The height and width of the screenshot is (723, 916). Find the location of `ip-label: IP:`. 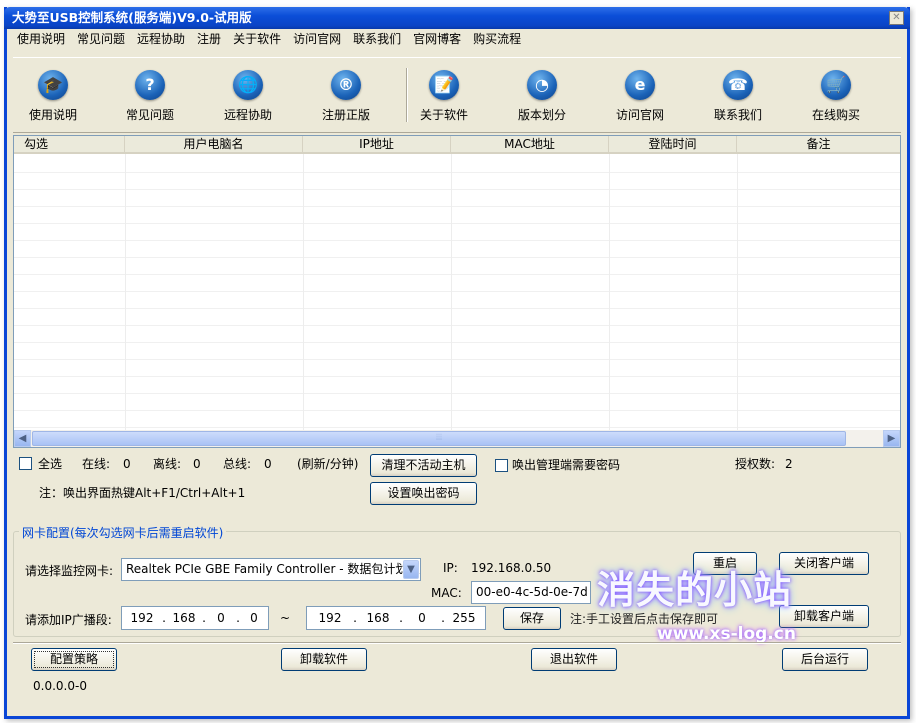

ip-label: IP: is located at coordinates (450, 568).